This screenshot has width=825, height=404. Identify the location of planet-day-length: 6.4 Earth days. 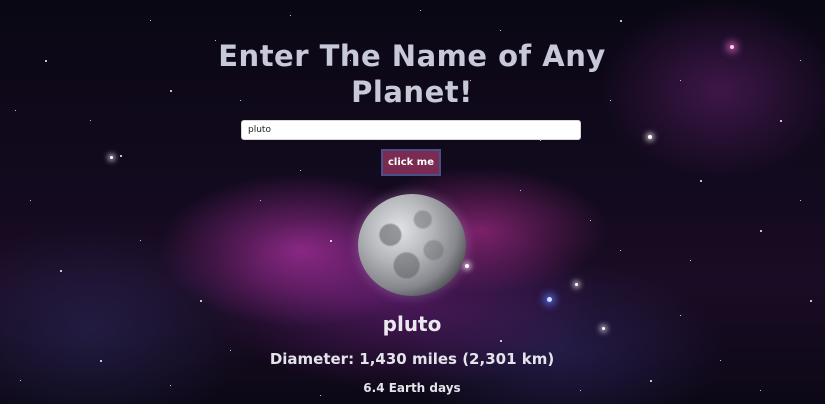
(412, 388).